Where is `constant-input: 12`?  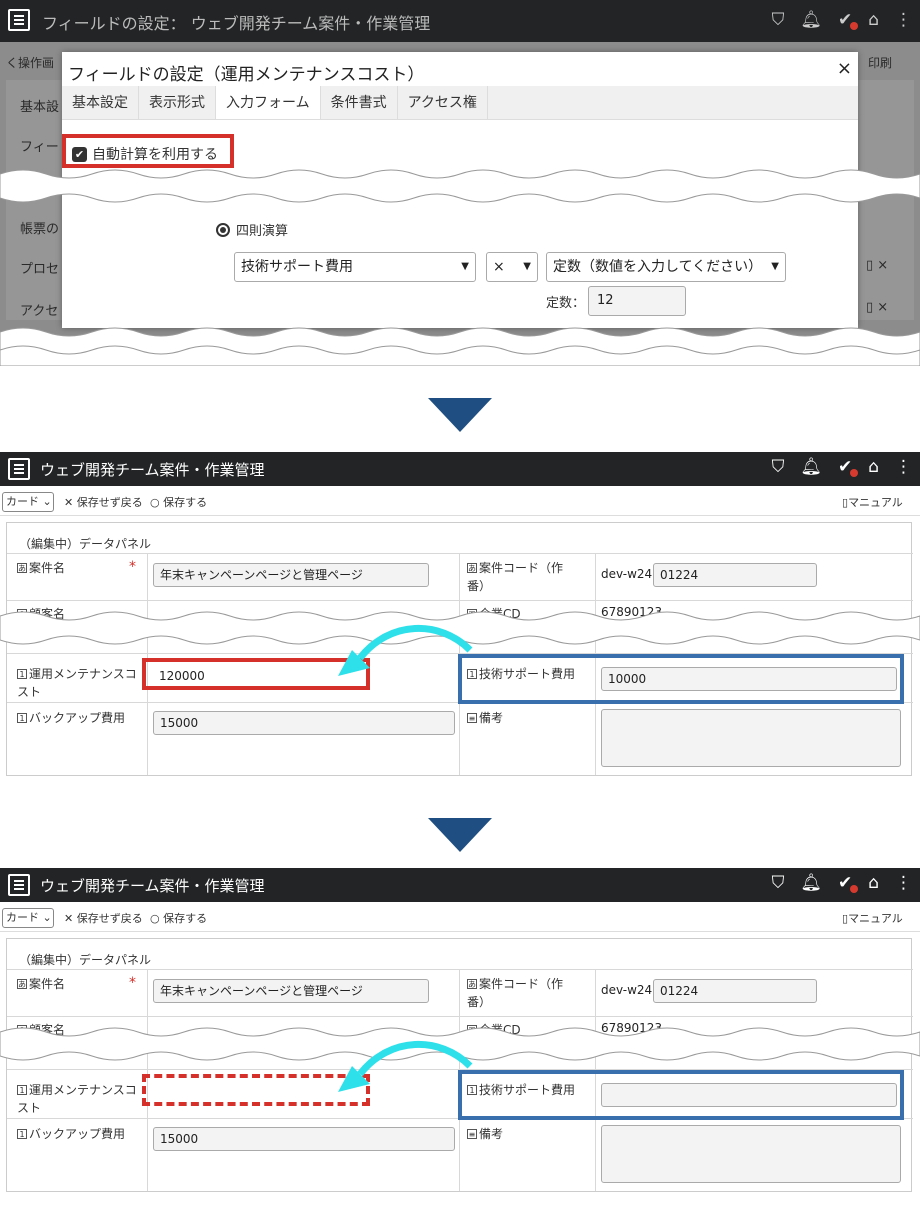
constant-input: 12 is located at coordinates (637, 301).